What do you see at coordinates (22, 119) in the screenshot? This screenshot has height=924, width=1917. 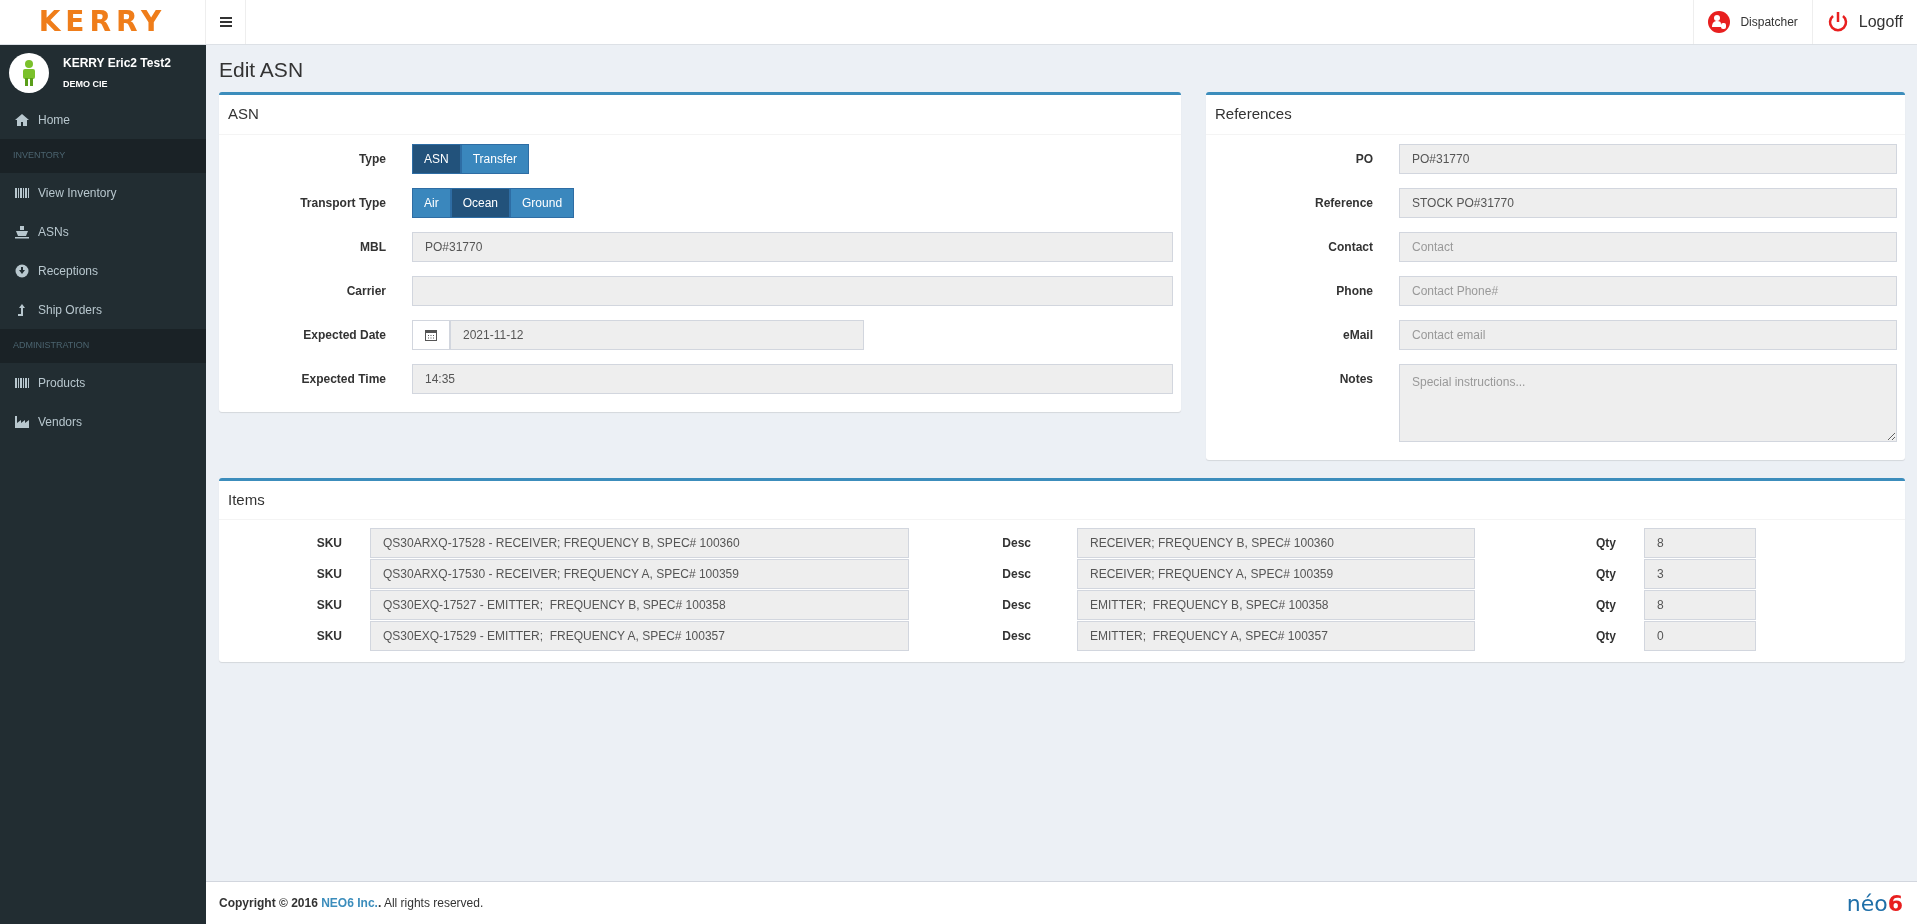 I see `home-icon` at bounding box center [22, 119].